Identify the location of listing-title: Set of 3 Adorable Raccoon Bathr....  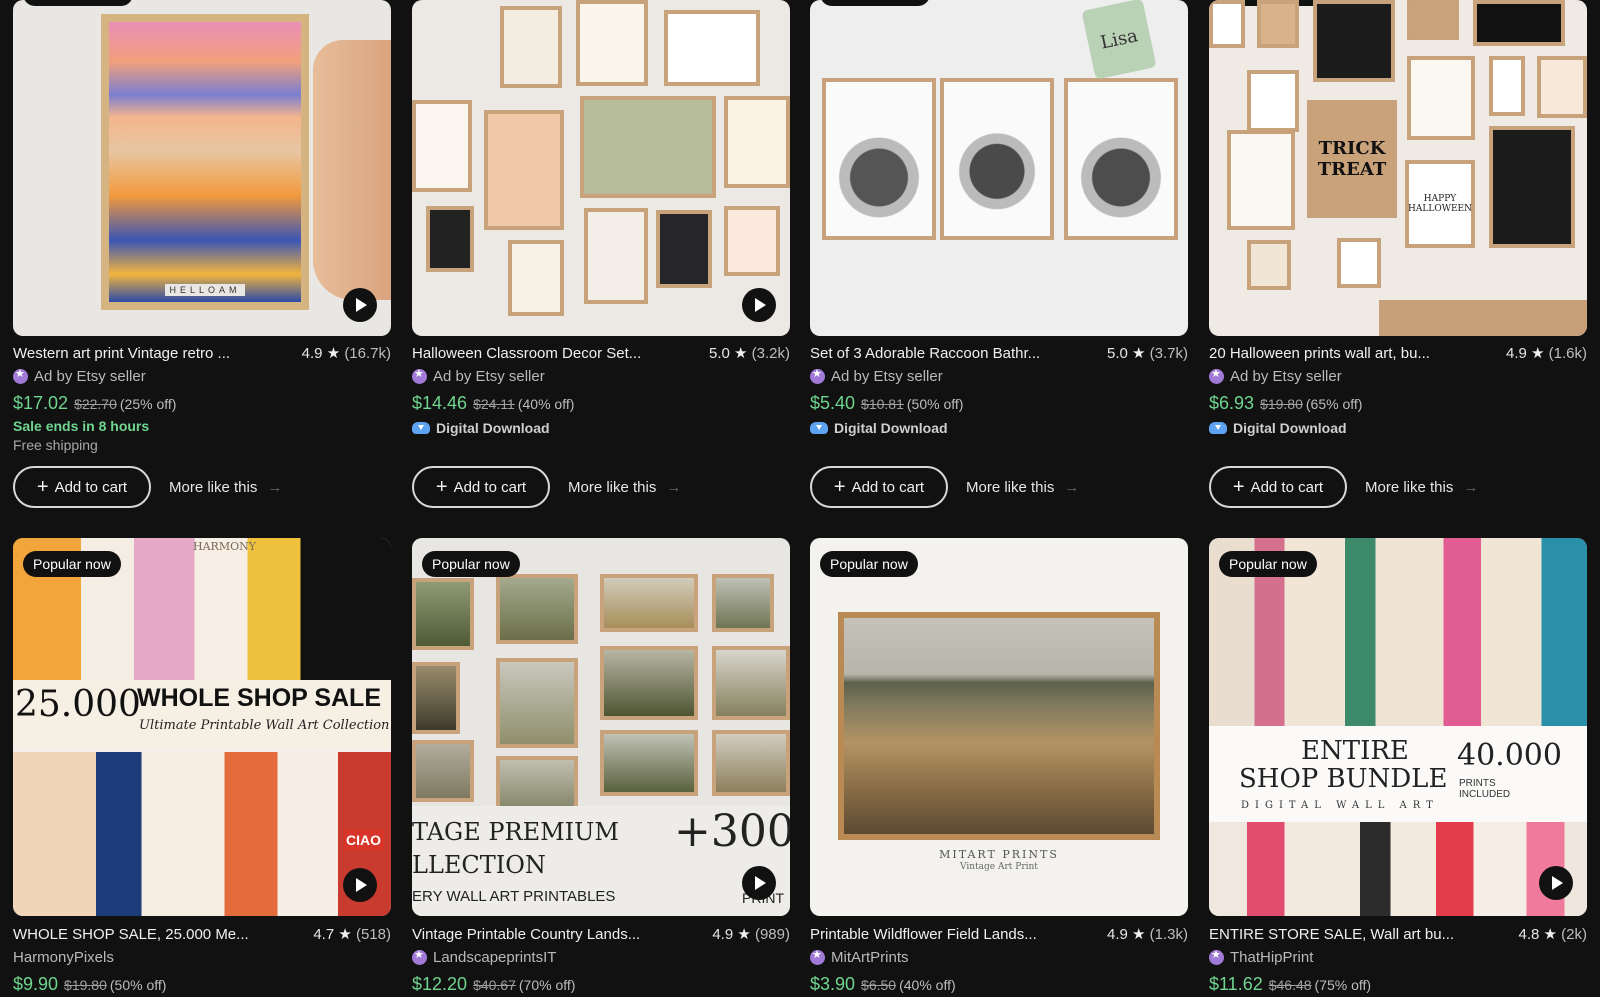
(925, 353).